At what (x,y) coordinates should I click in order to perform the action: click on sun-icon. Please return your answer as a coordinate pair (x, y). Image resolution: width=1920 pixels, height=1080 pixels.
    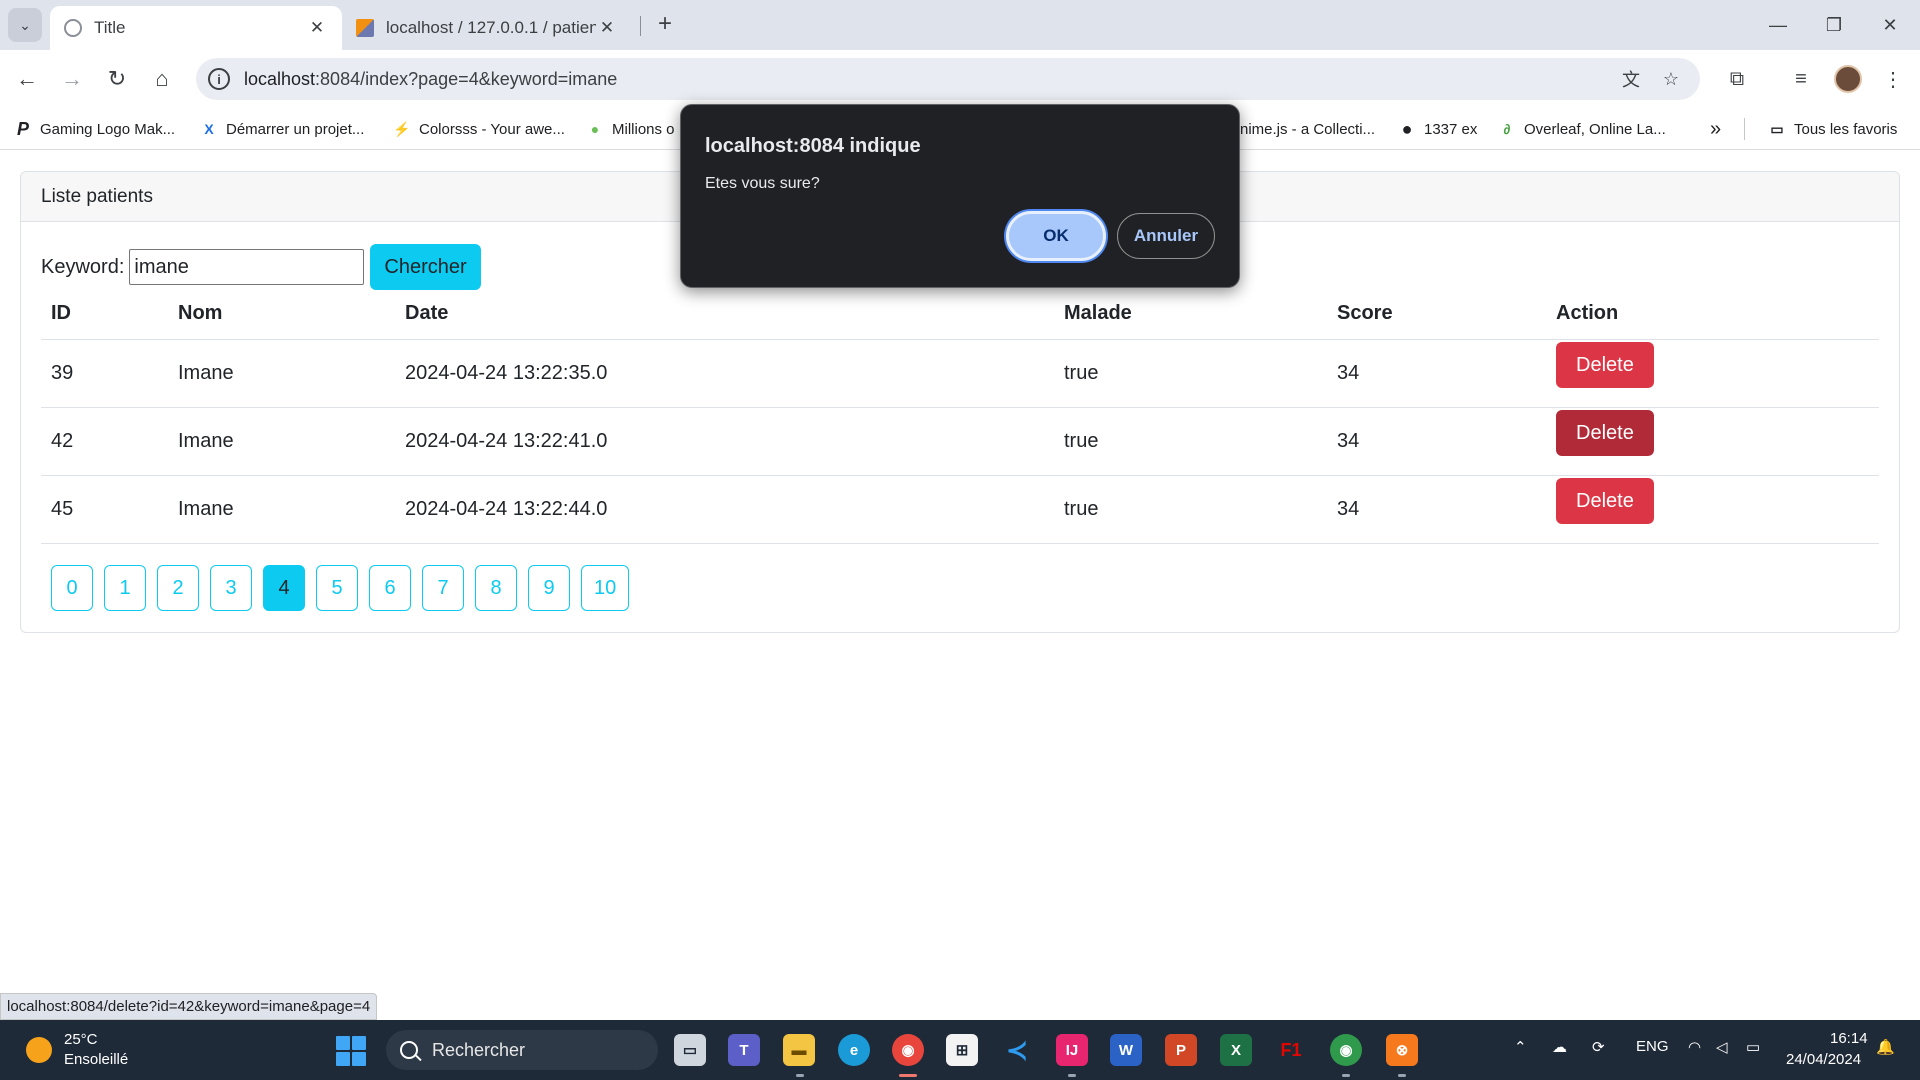
    Looking at the image, I should click on (39, 1050).